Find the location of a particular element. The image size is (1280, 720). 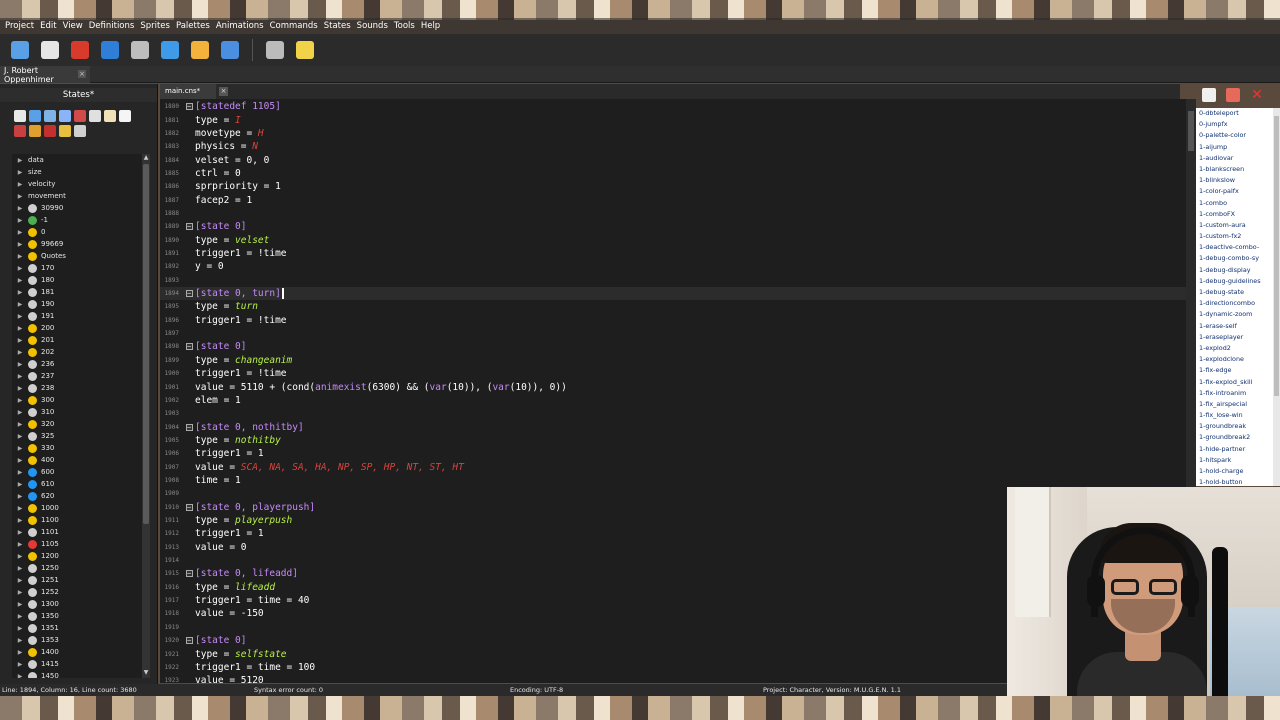

tree-state: ▶ 310 is located at coordinates (81, 412).